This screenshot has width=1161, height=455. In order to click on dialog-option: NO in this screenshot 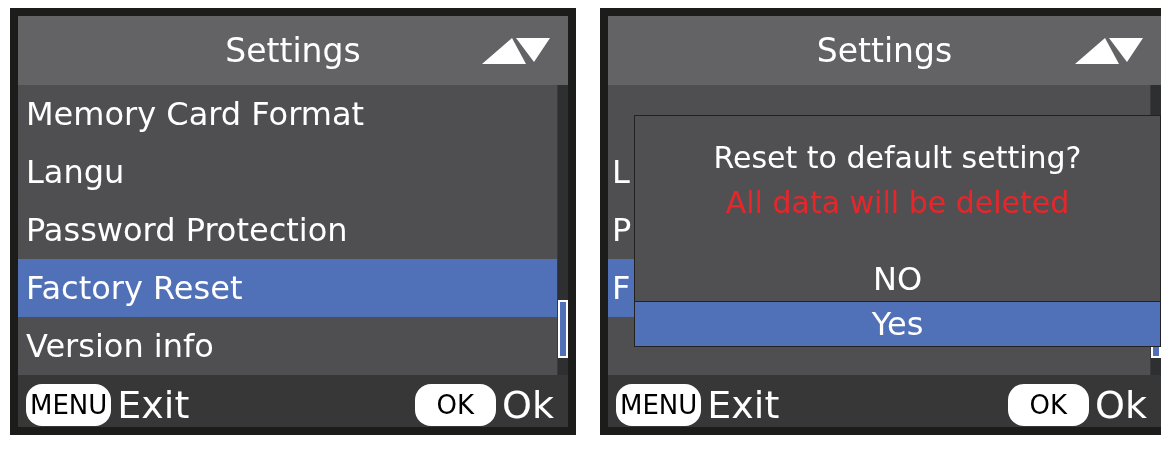, I will do `click(897, 279)`.